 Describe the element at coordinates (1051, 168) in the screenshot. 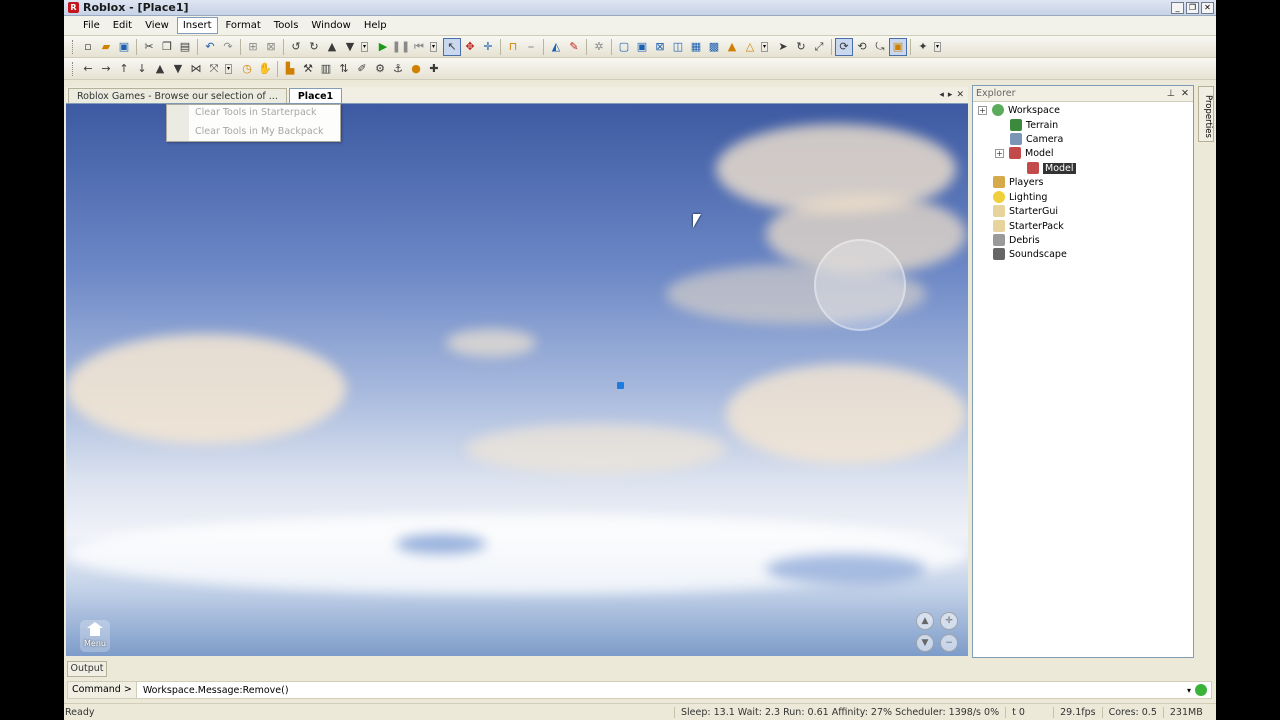

I see `tree-node-model-child: Model` at that location.